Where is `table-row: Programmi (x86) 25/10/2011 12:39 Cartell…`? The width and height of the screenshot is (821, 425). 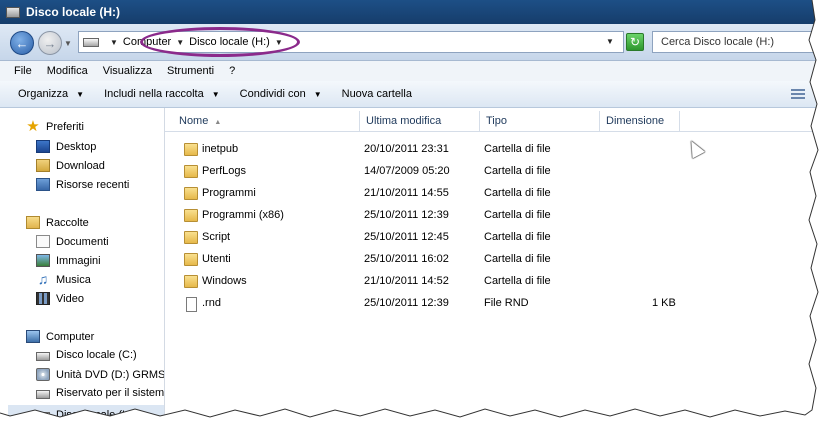 table-row: Programmi (x86) 25/10/2011 12:39 Cartell… is located at coordinates (493, 216).